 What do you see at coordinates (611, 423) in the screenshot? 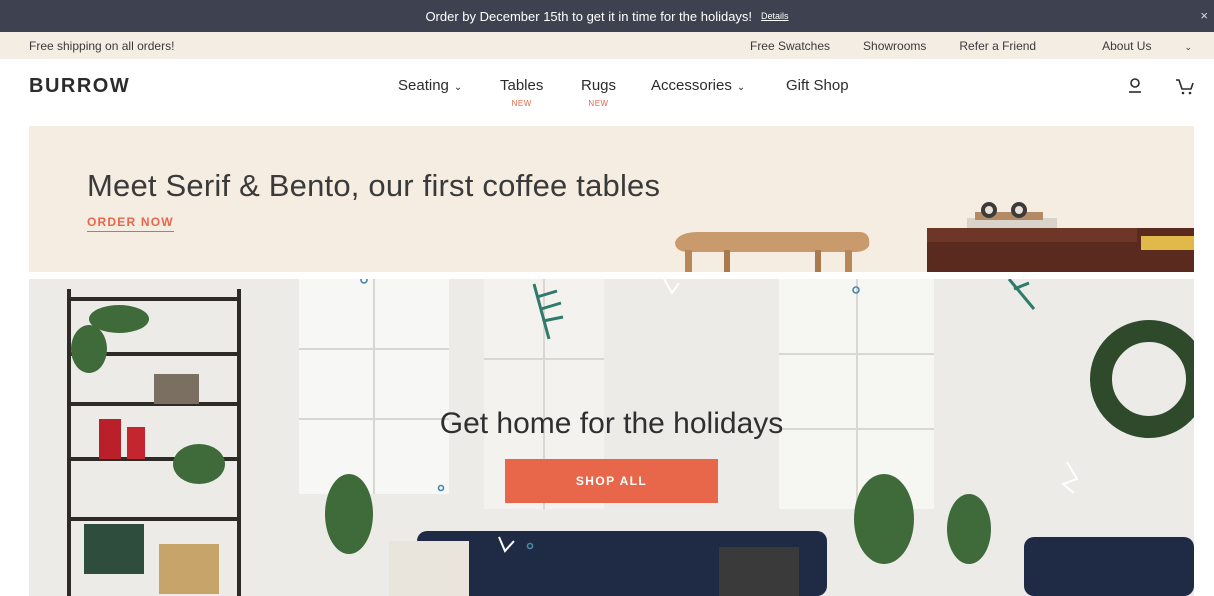
I see `hero-title: Get home for the holidays` at bounding box center [611, 423].